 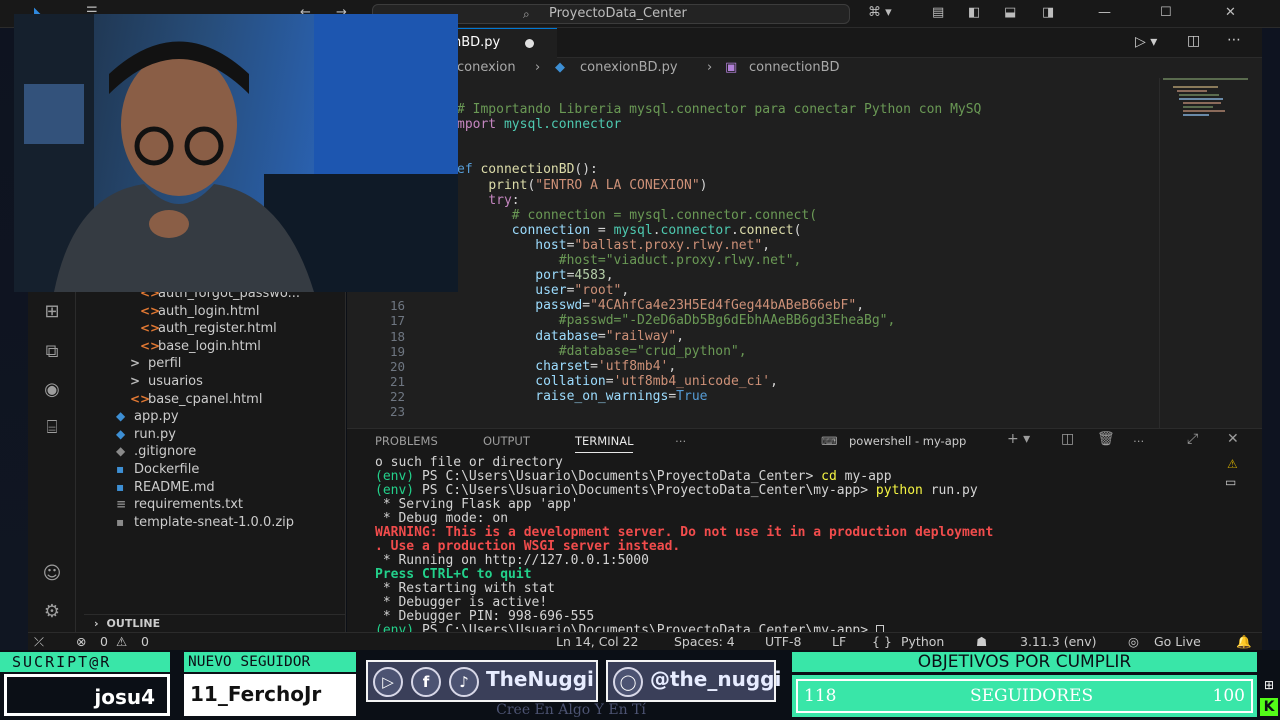 I want to click on line-ending: LF, so click(x=839, y=641).